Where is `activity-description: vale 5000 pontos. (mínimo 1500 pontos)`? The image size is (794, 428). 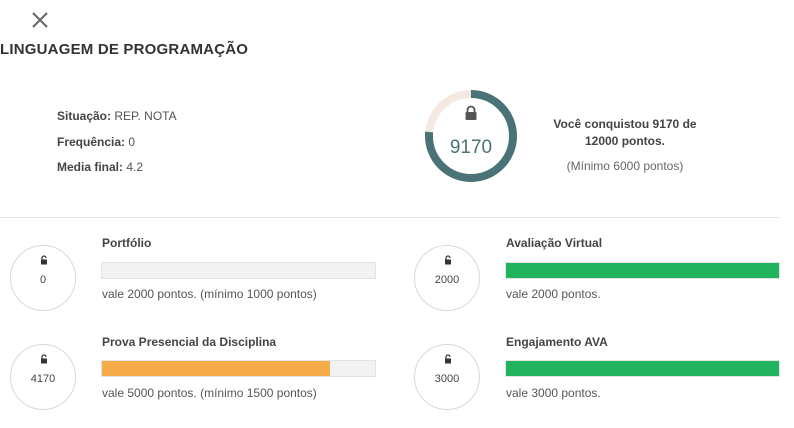 activity-description: vale 5000 pontos. (mínimo 1500 pontos) is located at coordinates (209, 393).